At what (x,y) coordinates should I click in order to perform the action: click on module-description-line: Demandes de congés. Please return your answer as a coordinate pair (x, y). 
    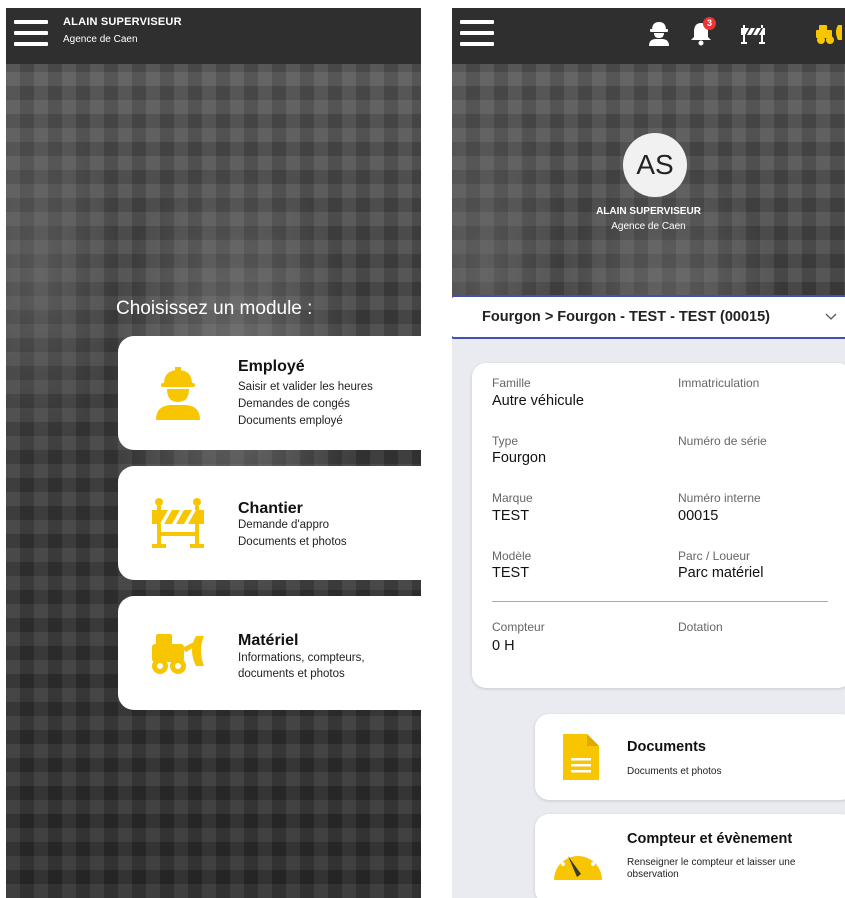
    Looking at the image, I should click on (294, 404).